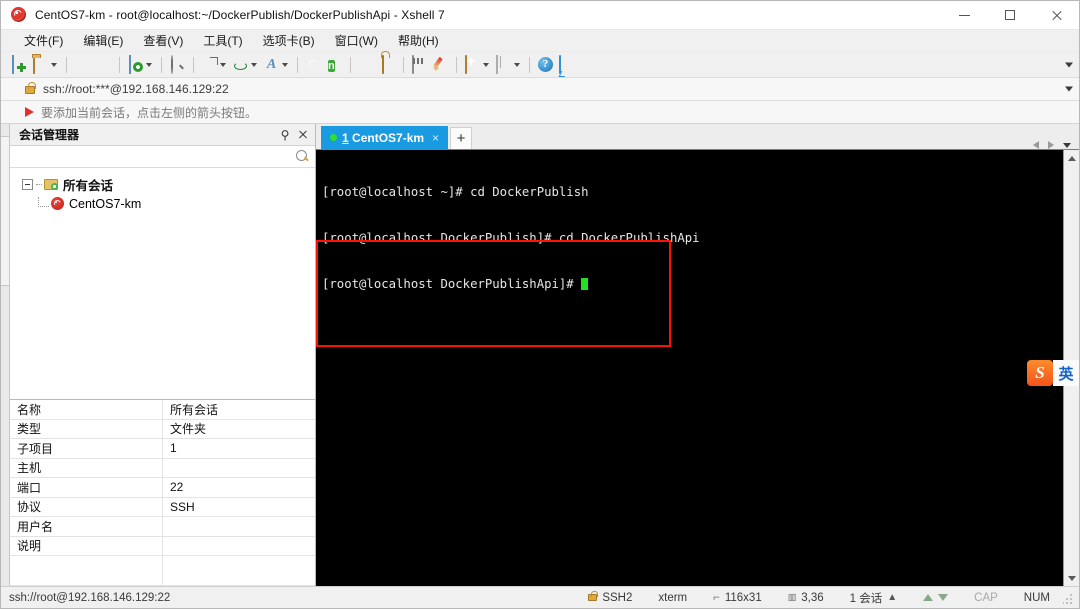 The height and width of the screenshot is (609, 1080). What do you see at coordinates (1056, 15) in the screenshot?
I see `close-button` at bounding box center [1056, 15].